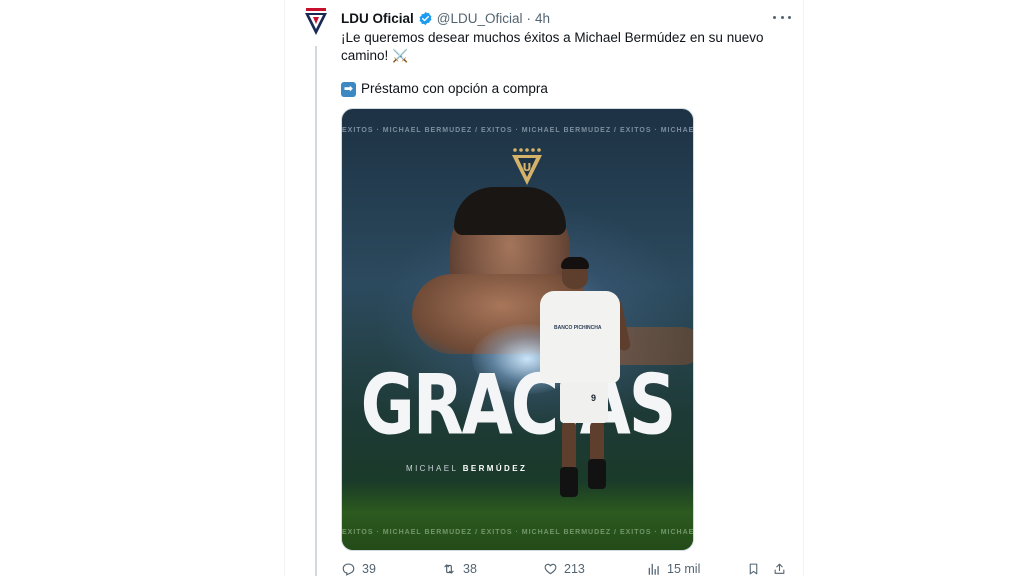  I want to click on jersey-number: 9, so click(594, 398).